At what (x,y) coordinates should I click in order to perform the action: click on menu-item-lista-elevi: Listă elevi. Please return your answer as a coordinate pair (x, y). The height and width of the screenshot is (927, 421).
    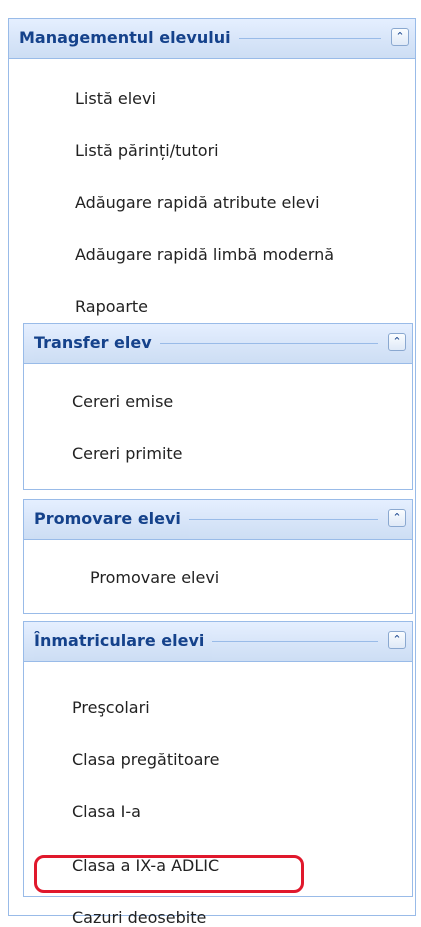
    Looking at the image, I should click on (115, 98).